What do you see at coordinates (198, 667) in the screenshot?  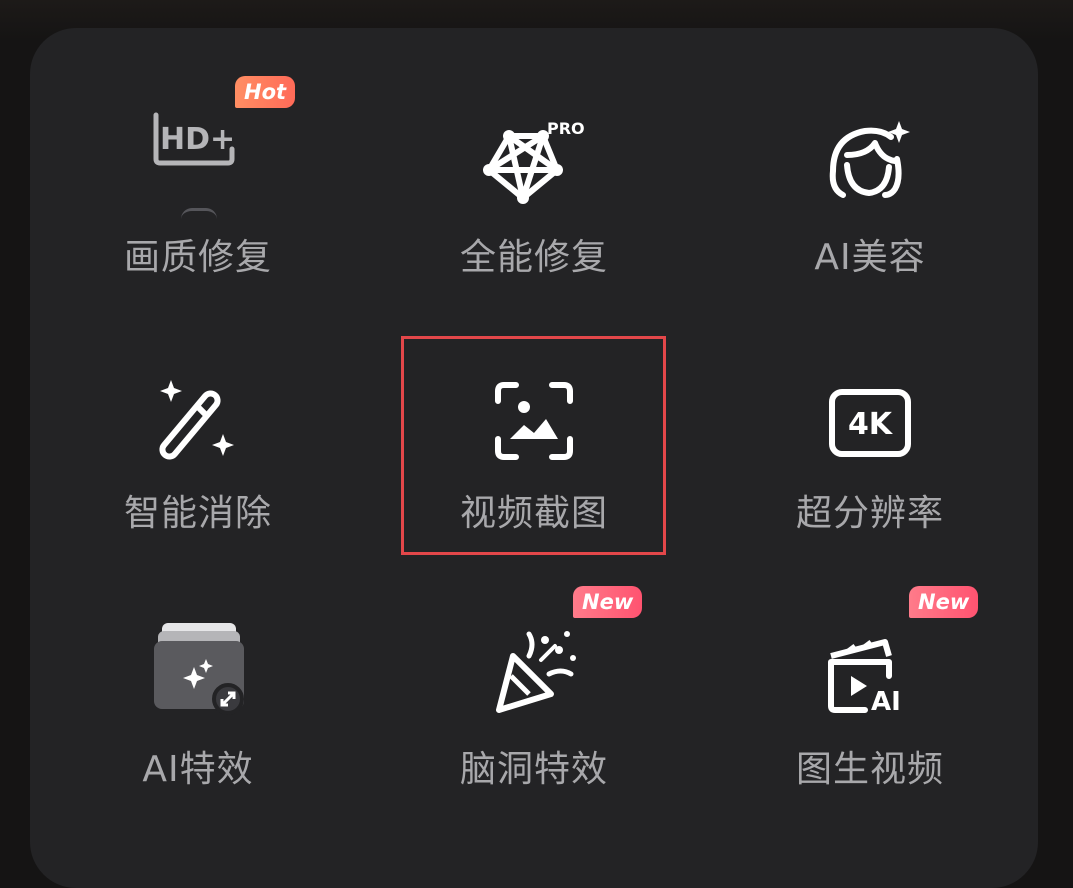 I see `stacked-cards-sparkle-icon` at bounding box center [198, 667].